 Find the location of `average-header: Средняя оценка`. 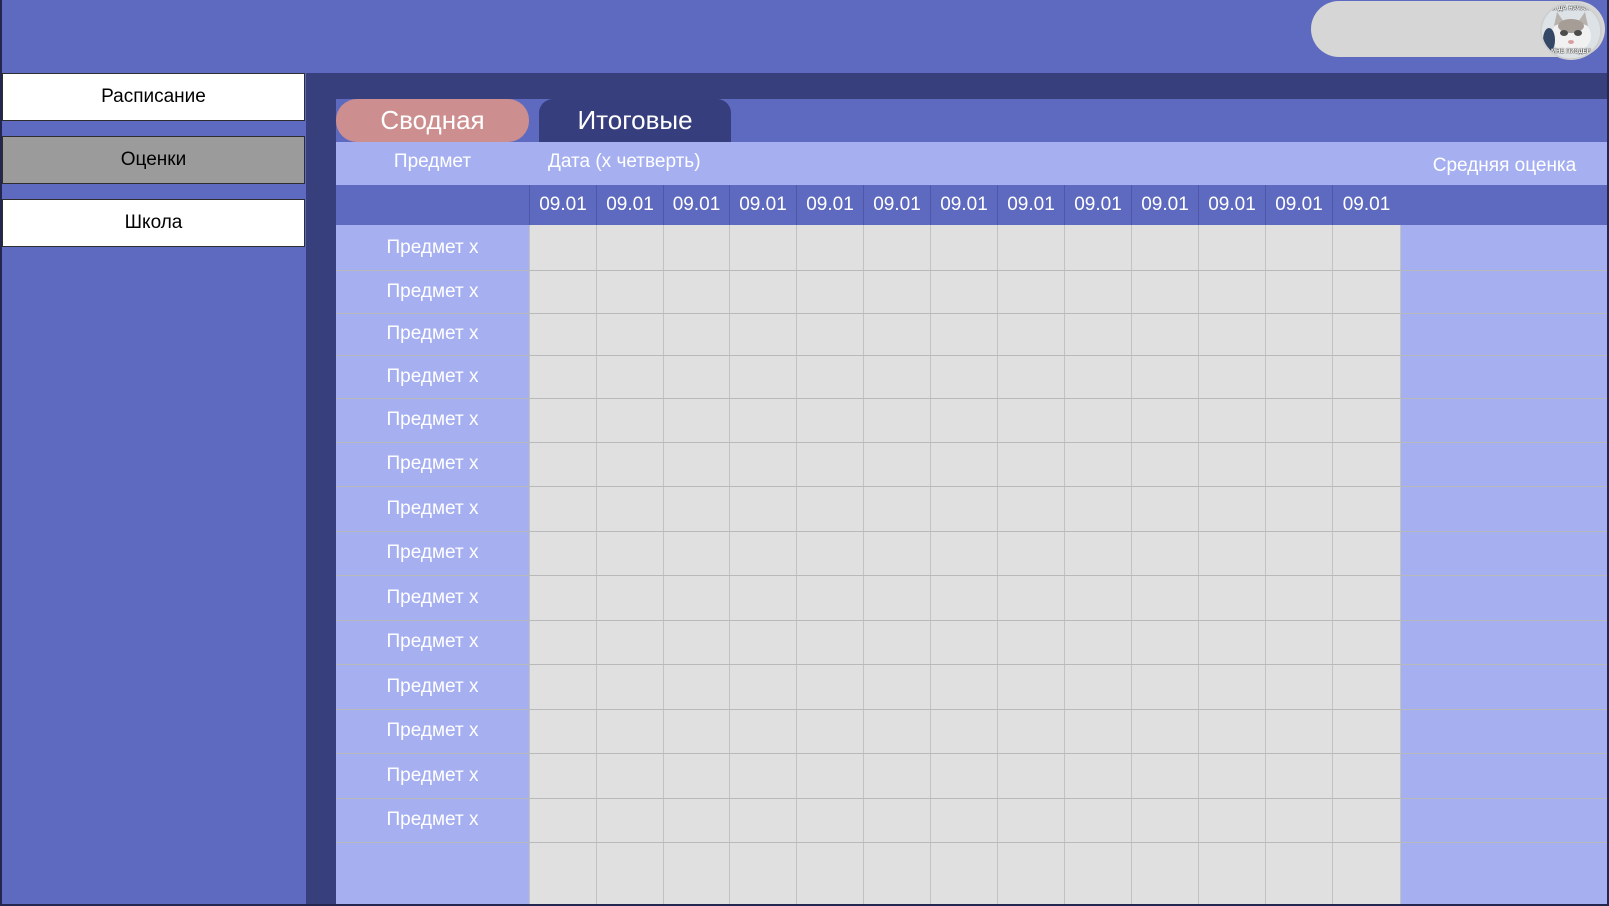

average-header: Средняя оценка is located at coordinates (1504, 165).